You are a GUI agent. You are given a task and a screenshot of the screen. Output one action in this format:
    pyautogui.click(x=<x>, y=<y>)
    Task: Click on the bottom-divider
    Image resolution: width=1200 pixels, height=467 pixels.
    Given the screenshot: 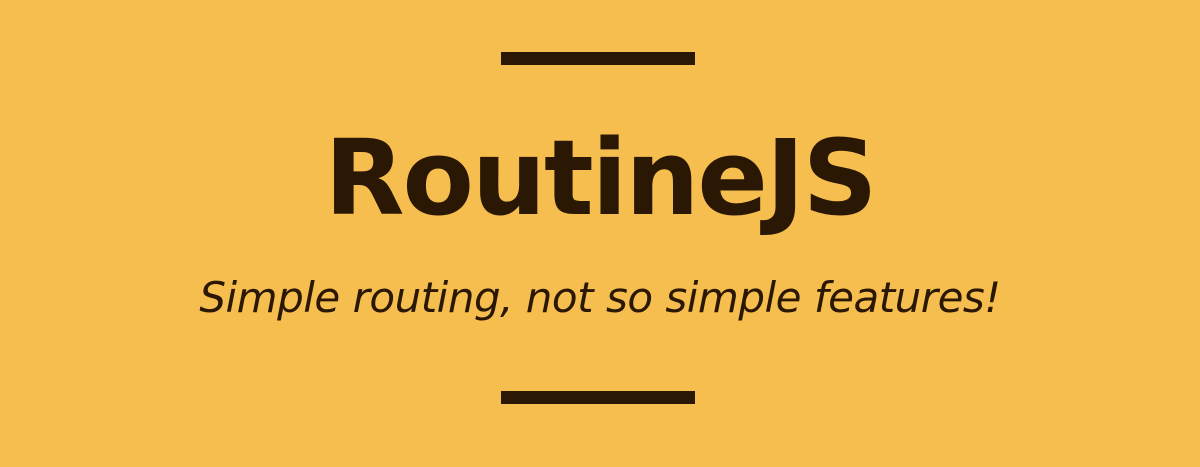 What is the action you would take?
    pyautogui.click(x=598, y=397)
    